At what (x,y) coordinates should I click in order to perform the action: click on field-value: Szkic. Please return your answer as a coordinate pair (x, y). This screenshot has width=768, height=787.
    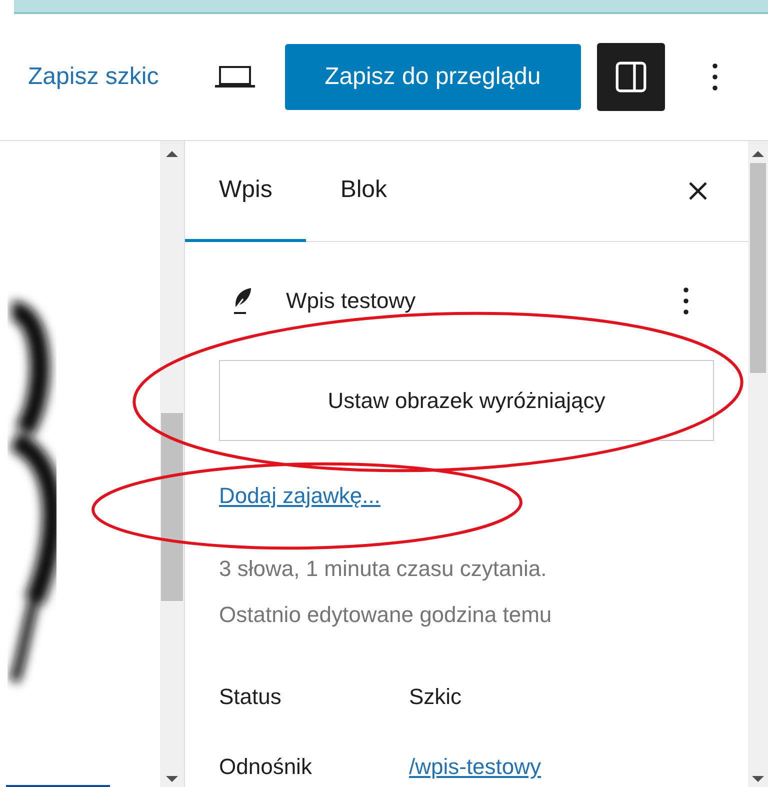
    Looking at the image, I should click on (435, 697).